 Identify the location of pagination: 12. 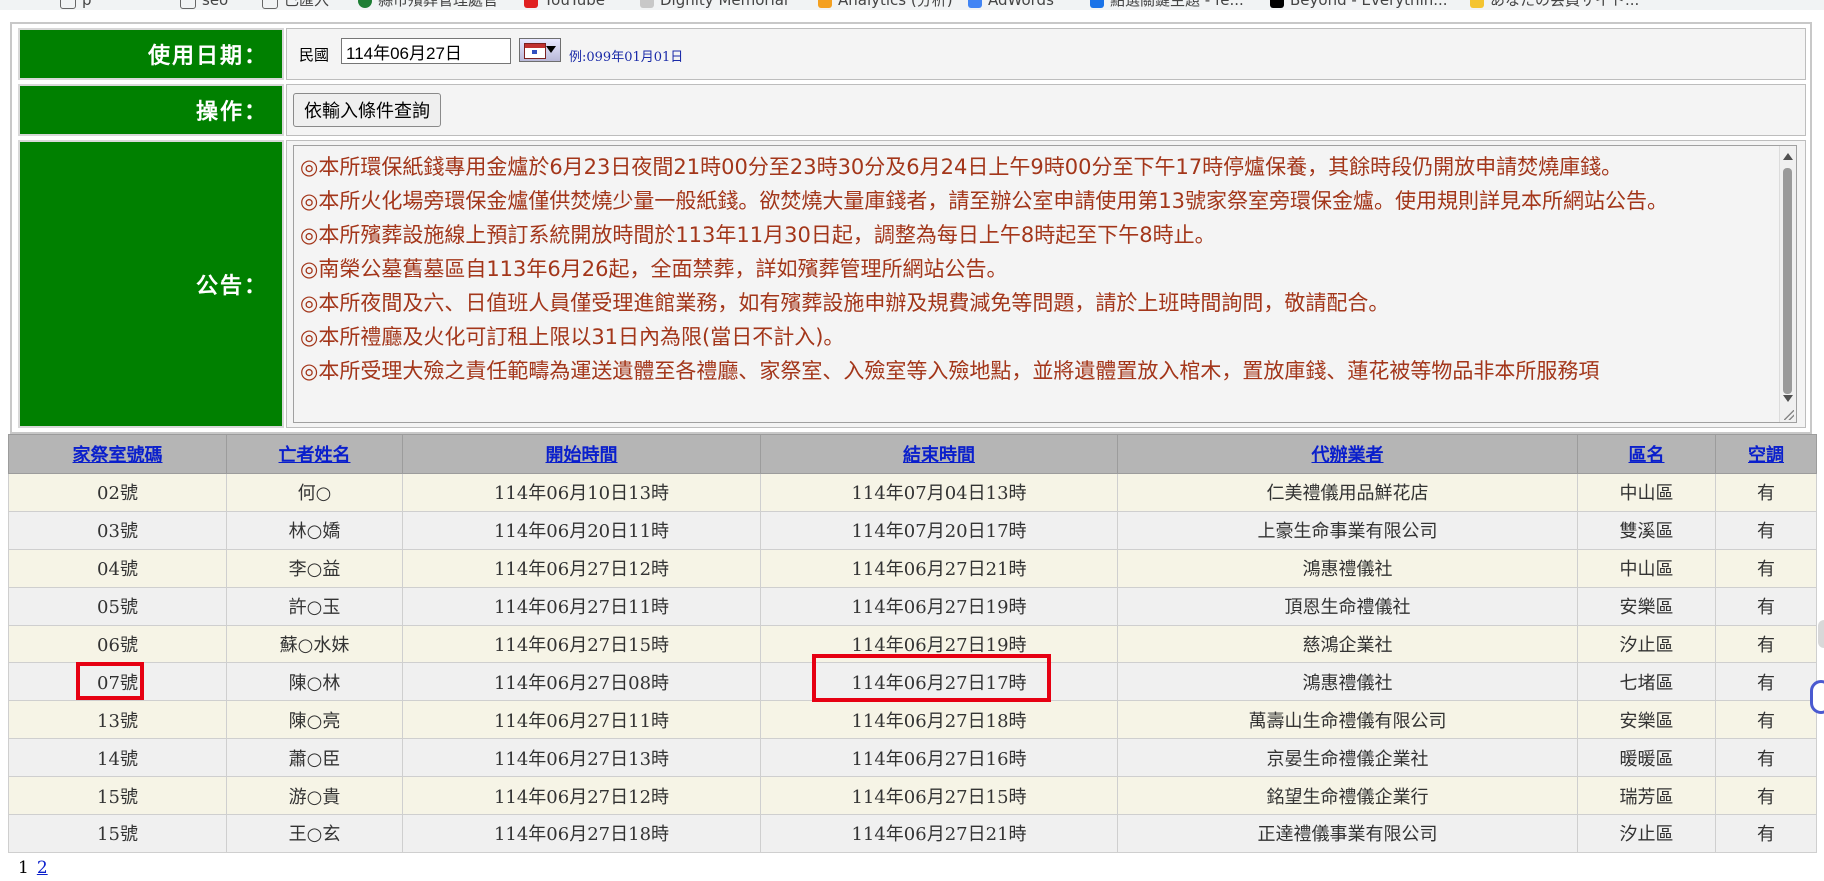
(33, 868).